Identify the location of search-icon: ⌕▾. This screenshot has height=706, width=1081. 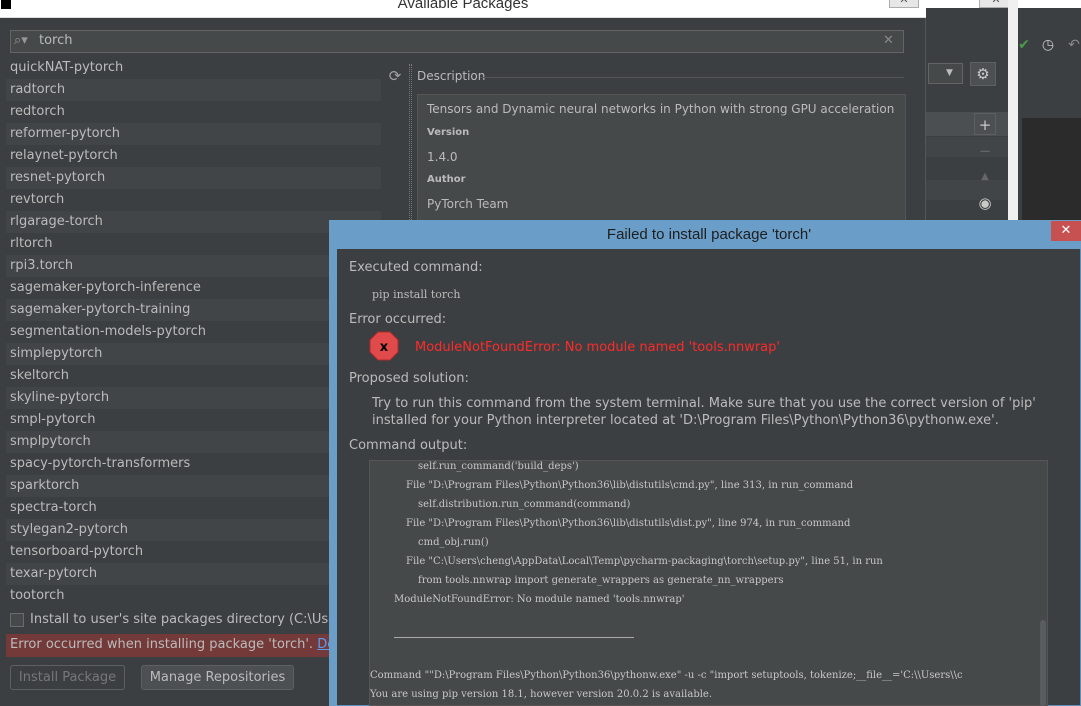
(21, 40).